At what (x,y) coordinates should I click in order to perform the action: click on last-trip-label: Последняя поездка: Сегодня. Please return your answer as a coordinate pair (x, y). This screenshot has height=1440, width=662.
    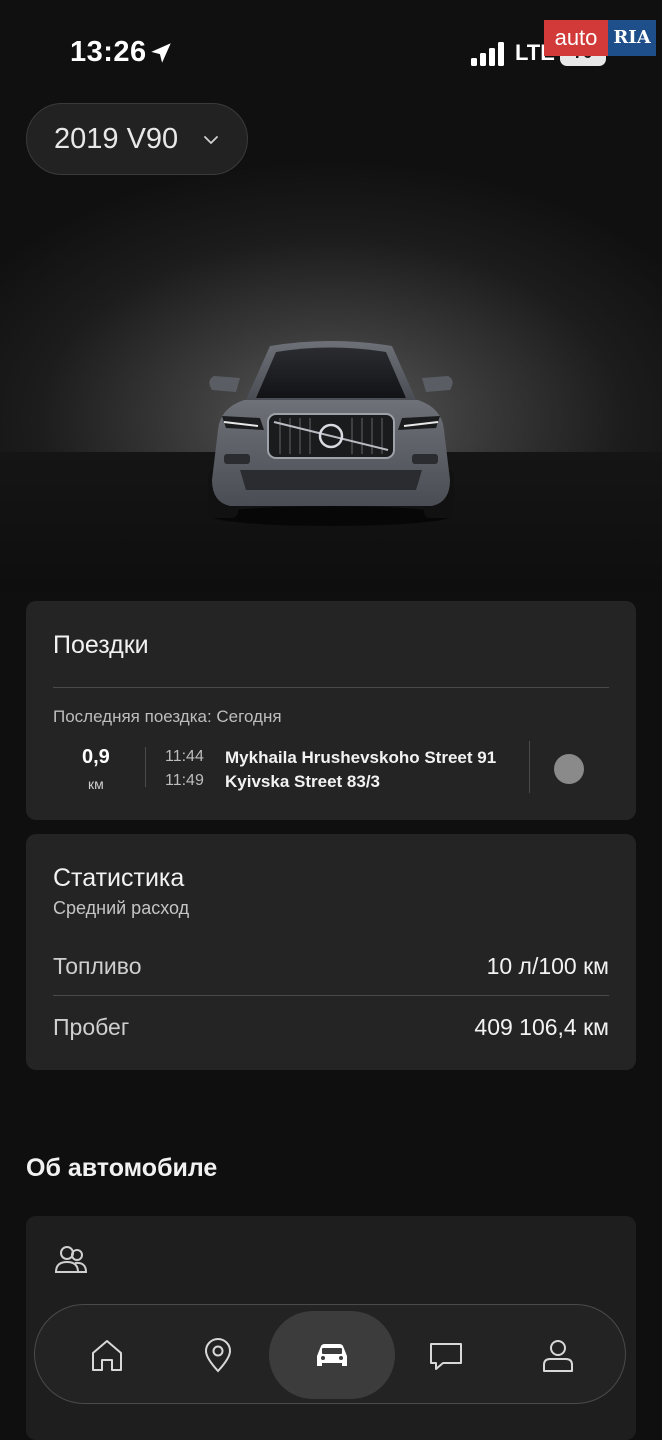
    Looking at the image, I should click on (167, 716).